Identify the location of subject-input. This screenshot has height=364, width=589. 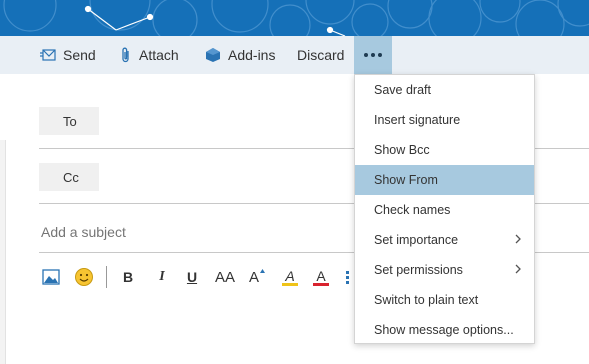
(191, 232).